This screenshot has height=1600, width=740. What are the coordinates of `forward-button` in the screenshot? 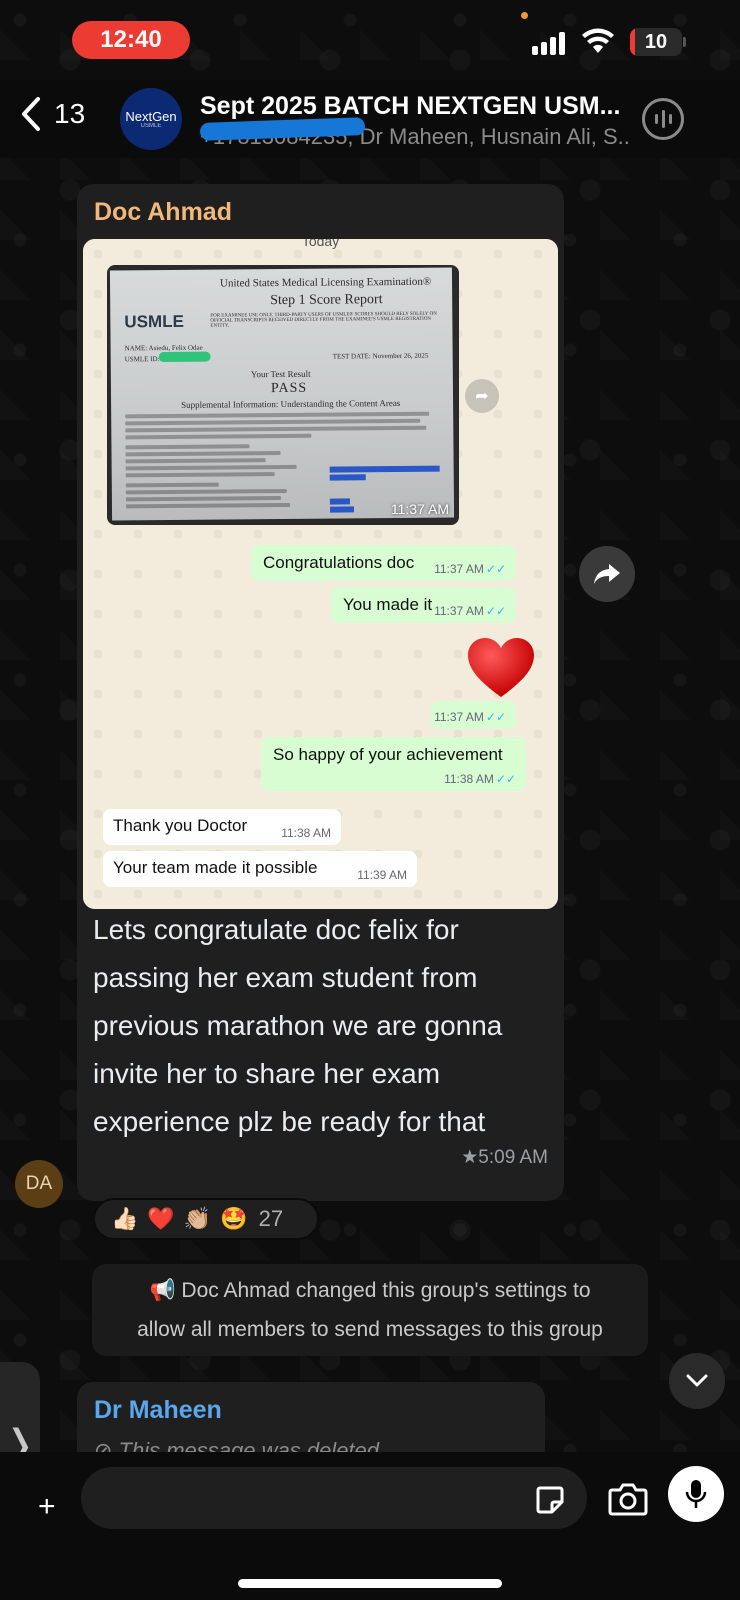 It's located at (607, 574).